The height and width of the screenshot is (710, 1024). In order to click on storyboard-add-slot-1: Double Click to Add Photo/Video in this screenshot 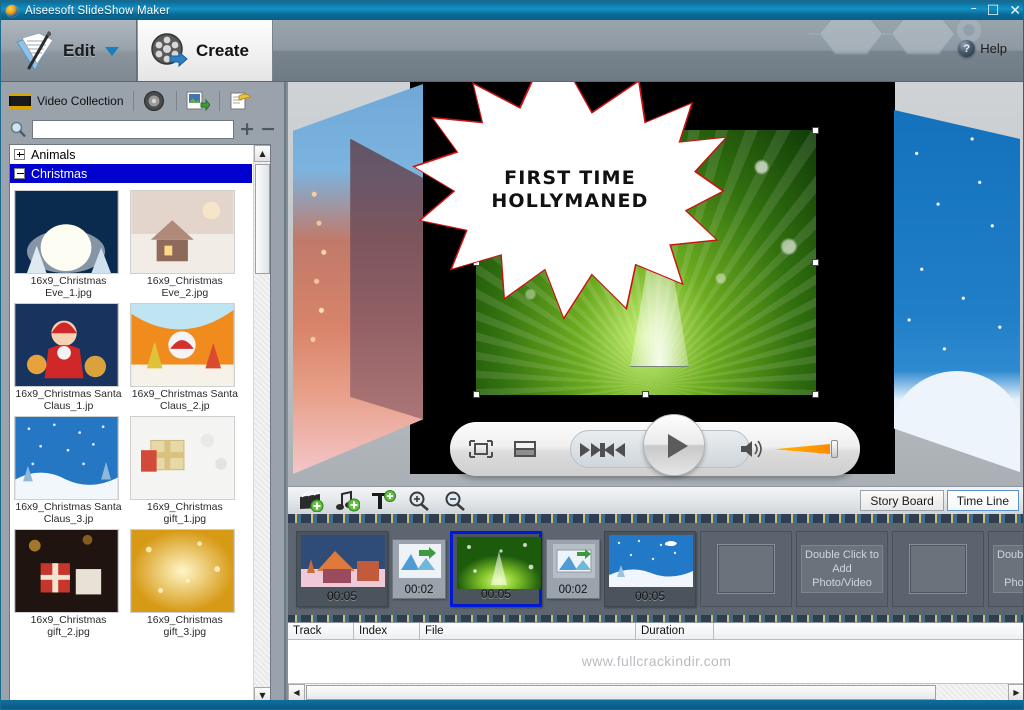, I will do `click(842, 569)`.